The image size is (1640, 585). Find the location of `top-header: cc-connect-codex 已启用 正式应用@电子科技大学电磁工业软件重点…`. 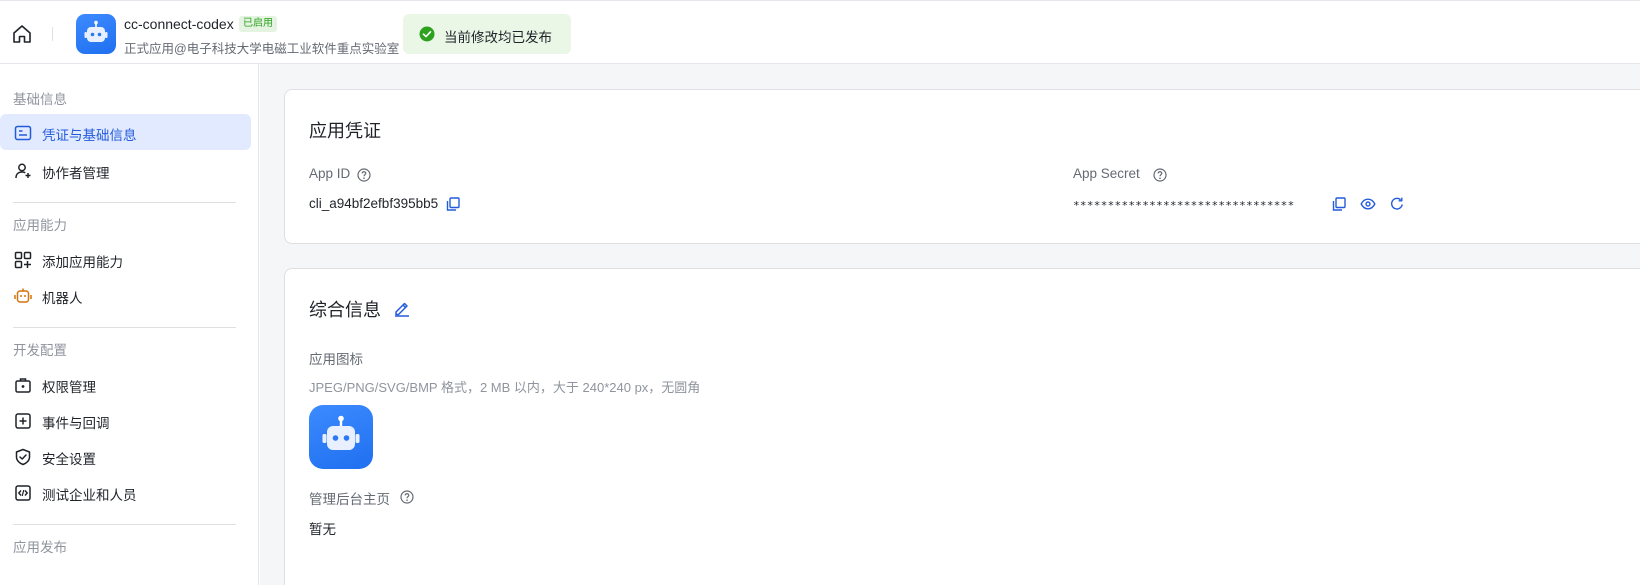

top-header: cc-connect-codex 已启用 正式应用@电子科技大学电磁工业软件重点… is located at coordinates (820, 32).